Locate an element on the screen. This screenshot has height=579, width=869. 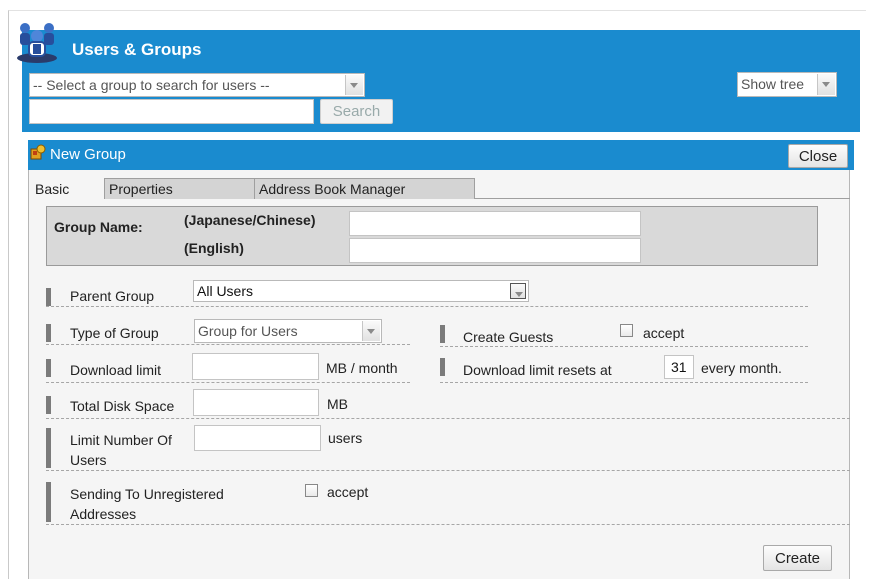
type-of-group-select: Group for Users is located at coordinates (288, 331).